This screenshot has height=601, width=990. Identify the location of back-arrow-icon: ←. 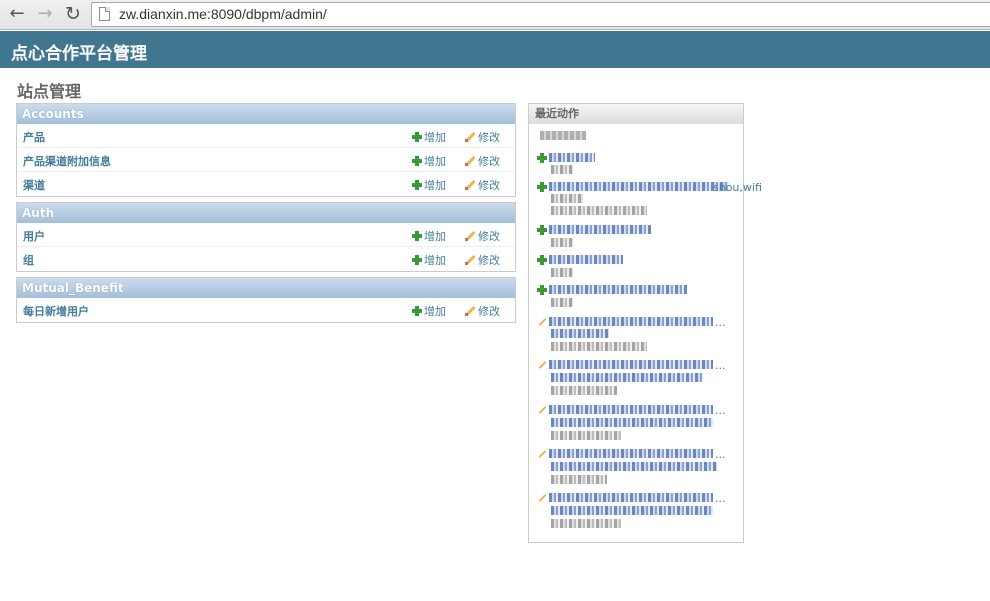
(17, 14).